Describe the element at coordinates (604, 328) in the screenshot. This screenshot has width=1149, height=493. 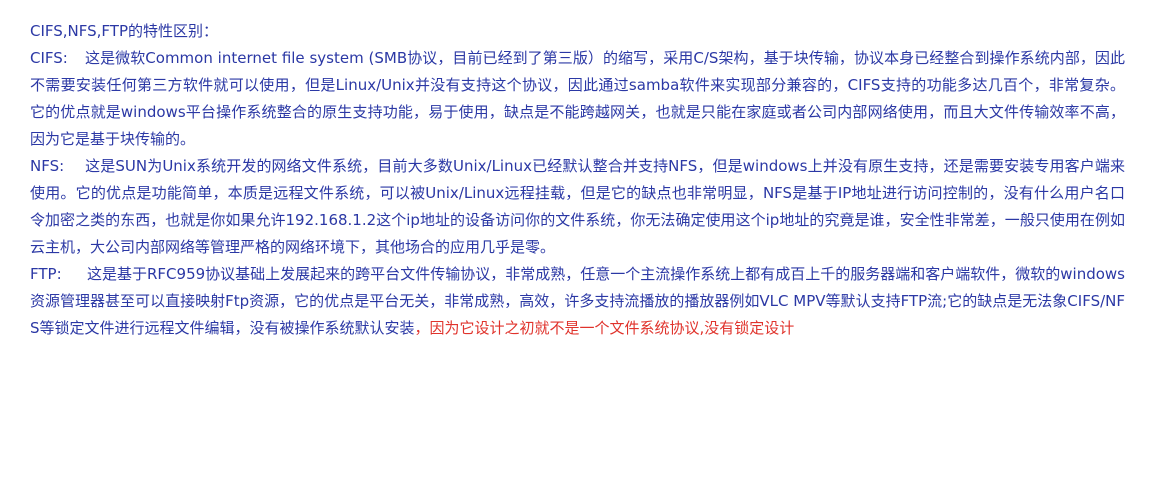
I see `ftp-highlight-note: ，因为它设计之初就不是一个文件系统协议,没有锁定设计` at that location.